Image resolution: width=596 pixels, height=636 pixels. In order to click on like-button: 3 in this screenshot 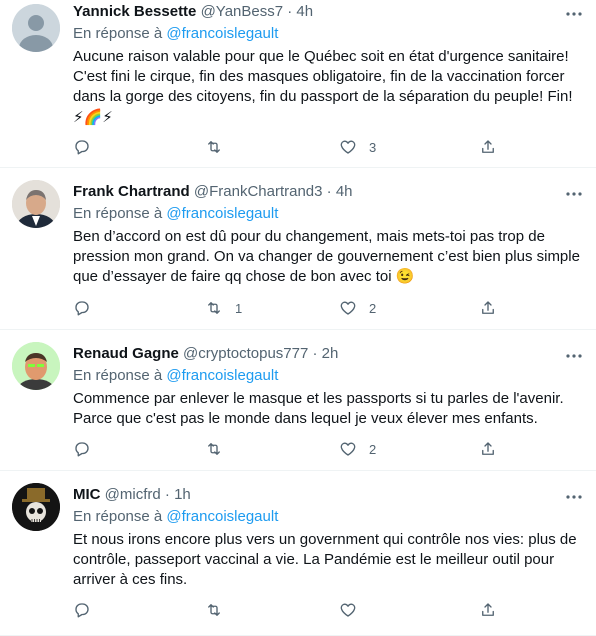, I will do `click(357, 147)`.